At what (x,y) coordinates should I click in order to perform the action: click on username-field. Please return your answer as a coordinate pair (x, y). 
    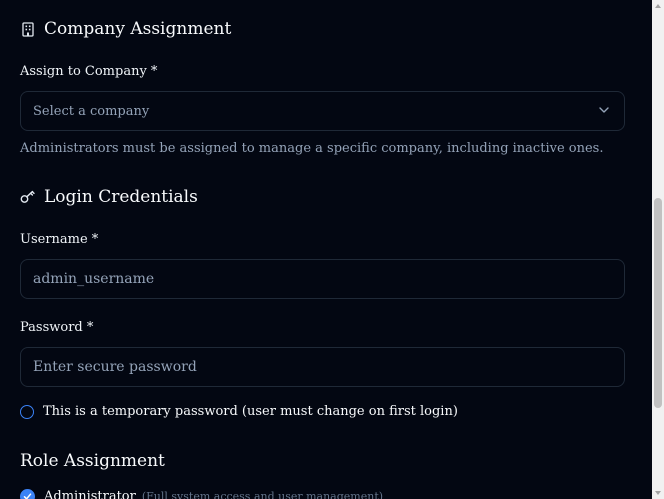
    Looking at the image, I should click on (322, 279).